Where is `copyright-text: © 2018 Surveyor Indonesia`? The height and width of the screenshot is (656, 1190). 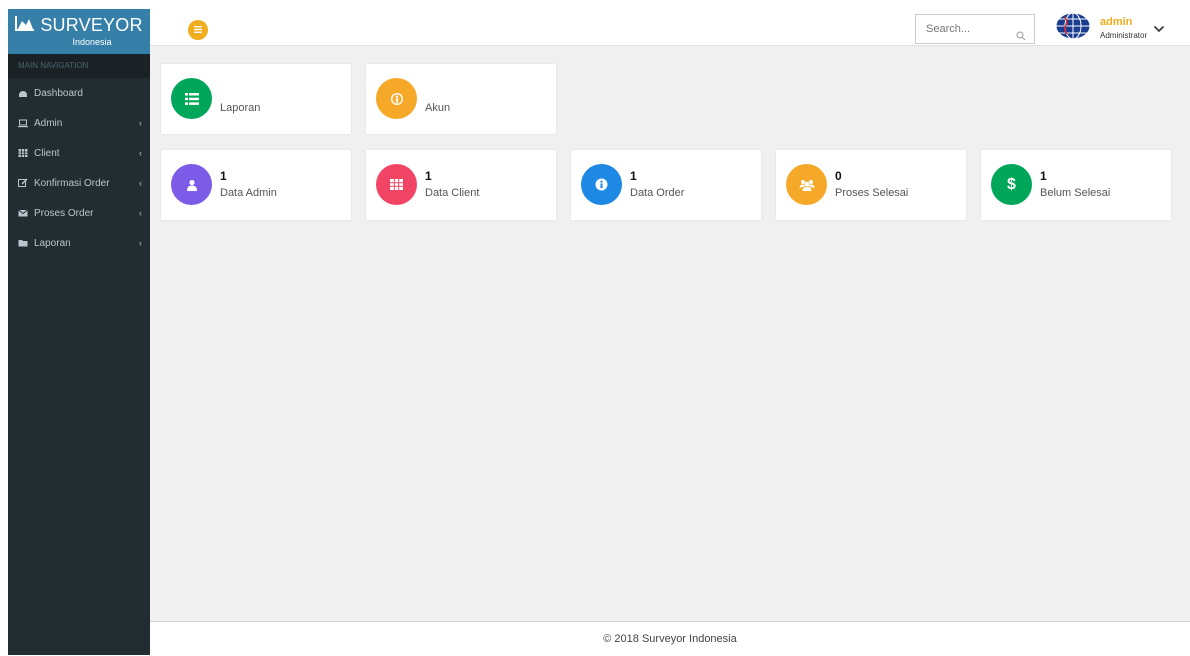 copyright-text: © 2018 Surveyor Indonesia is located at coordinates (670, 639).